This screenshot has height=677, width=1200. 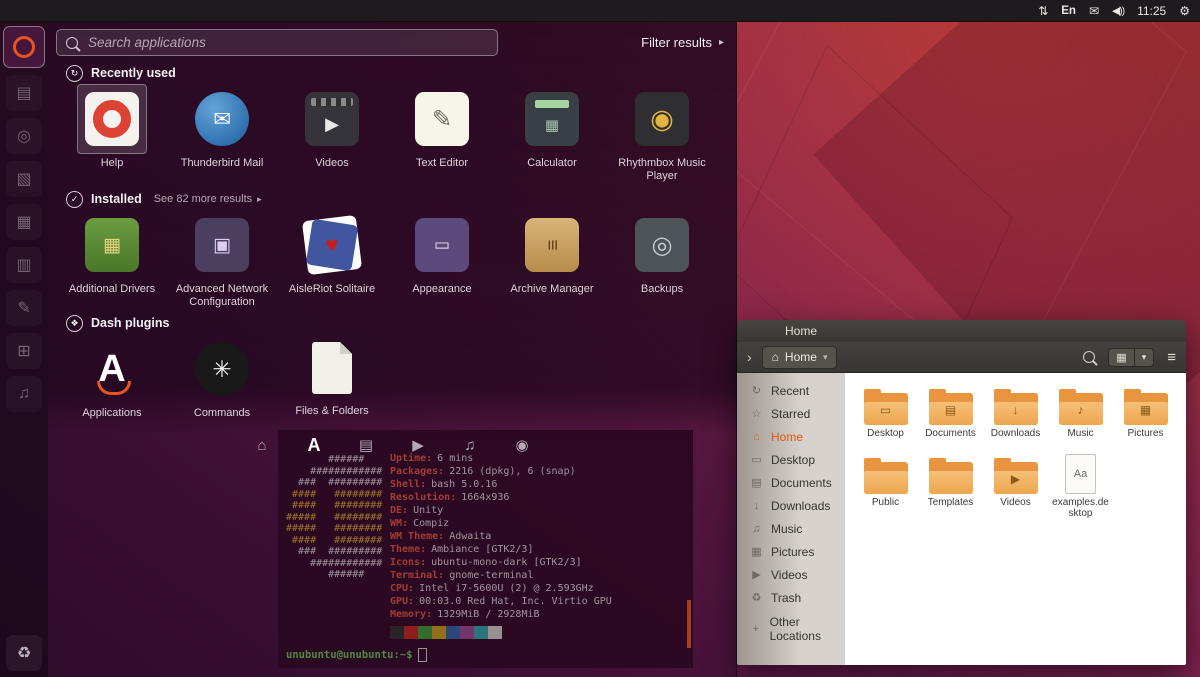 I want to click on launcher-item: ▦, so click(x=24, y=222).